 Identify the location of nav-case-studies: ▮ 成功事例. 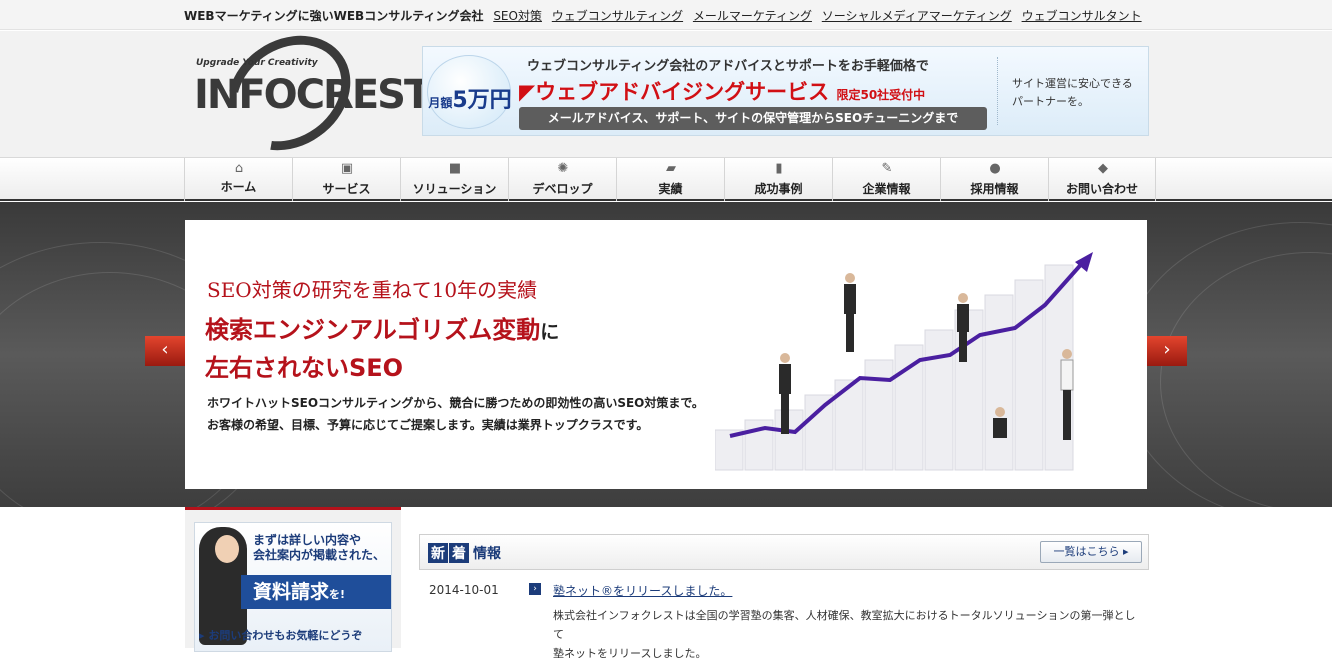
(778, 179).